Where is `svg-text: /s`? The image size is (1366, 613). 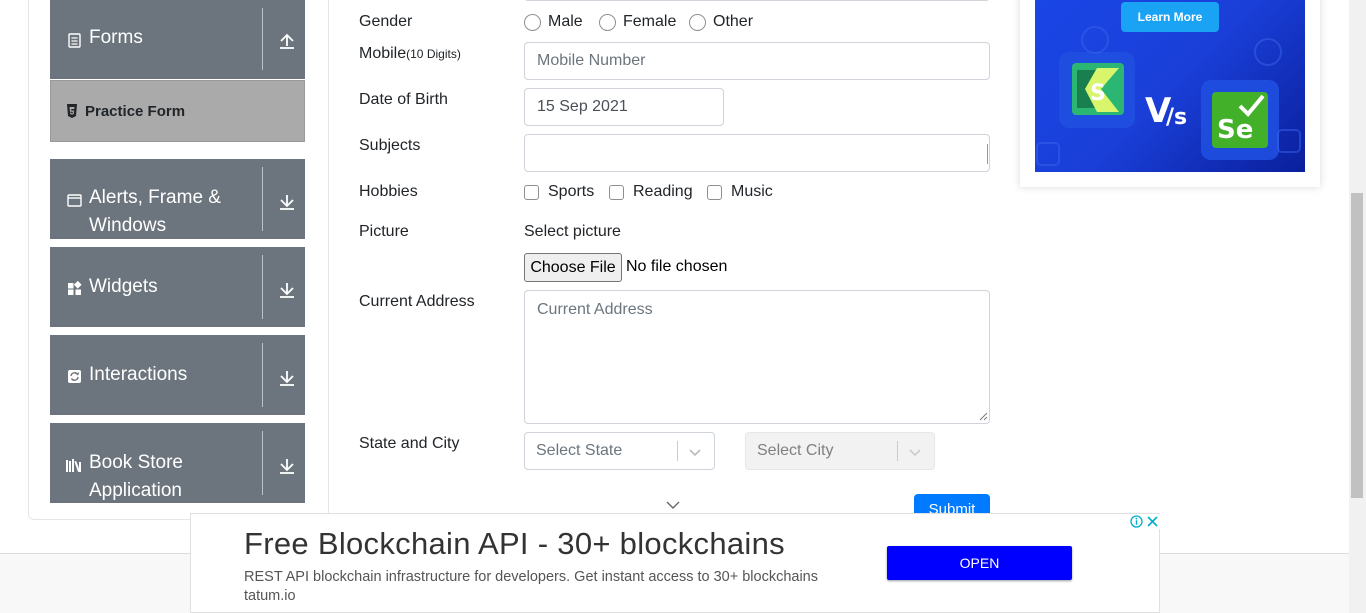 svg-text: /s is located at coordinates (1176, 117).